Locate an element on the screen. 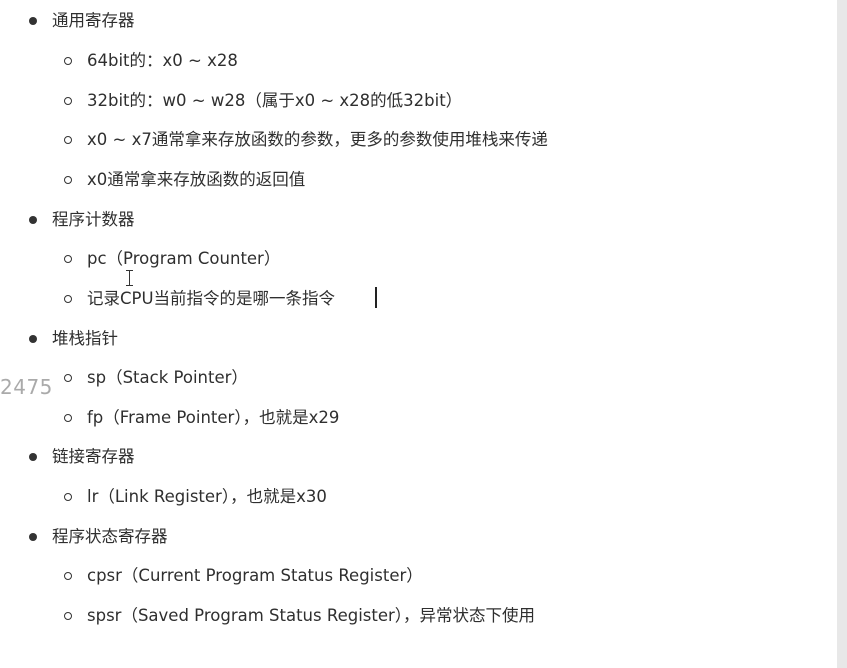 The height and width of the screenshot is (668, 847). section-heading: 通用寄存器 is located at coordinates (93, 20).